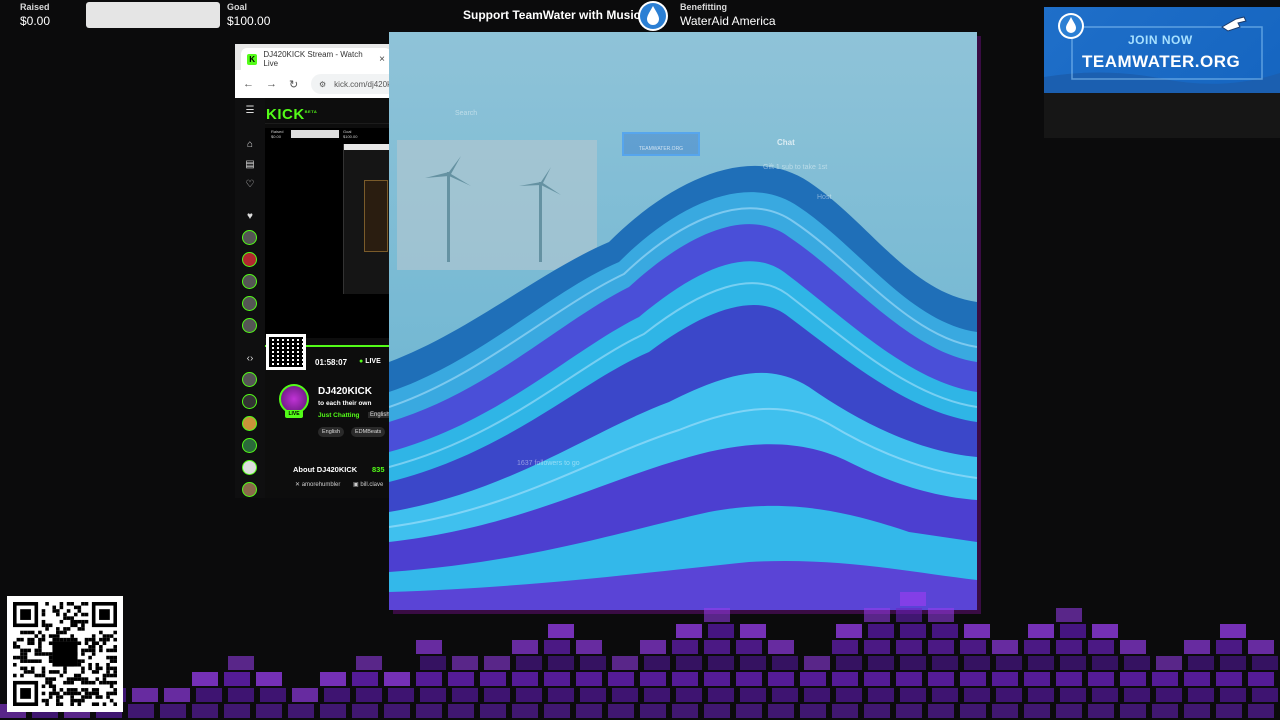  What do you see at coordinates (317, 484) in the screenshot?
I see `social-link-x: ✕ amorehumbler` at bounding box center [317, 484].